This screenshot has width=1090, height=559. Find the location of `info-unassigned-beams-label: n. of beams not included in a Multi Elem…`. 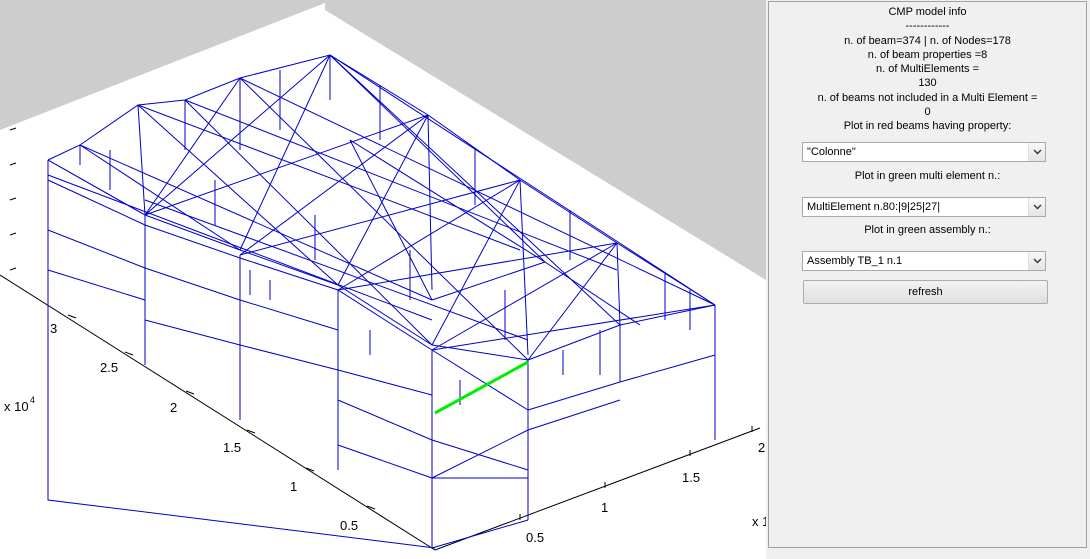

info-unassigned-beams-label: n. of beams not included in a Multi Elem… is located at coordinates (927, 97).